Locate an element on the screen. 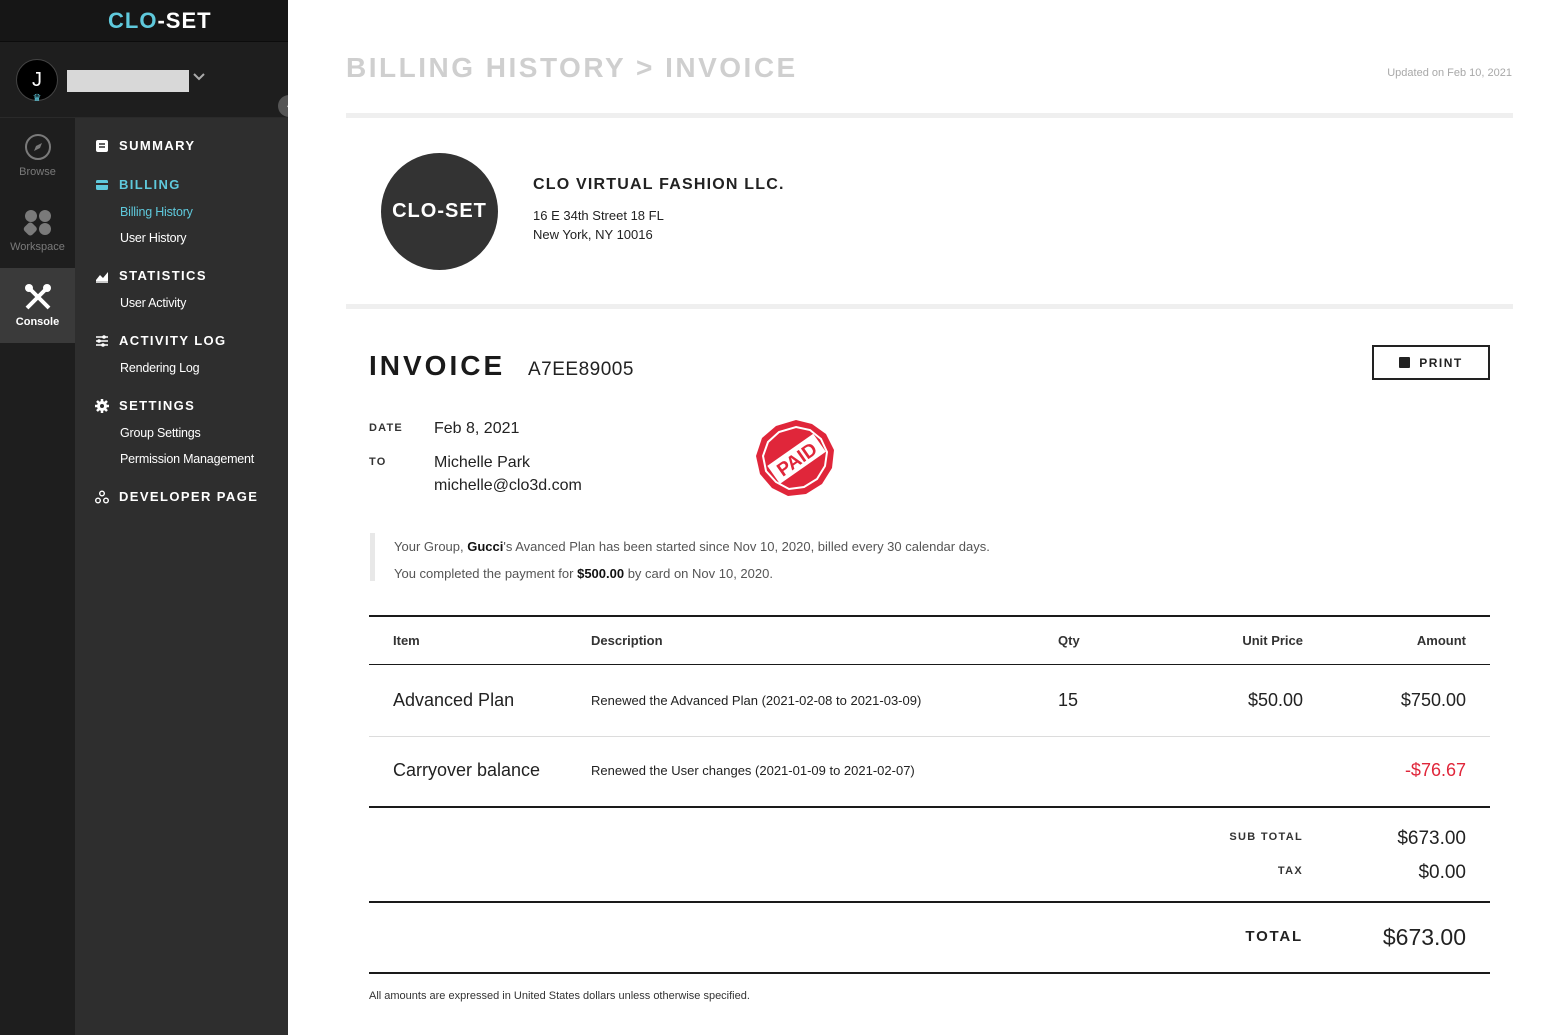  app-logo: CLO-SET is located at coordinates (160, 21).